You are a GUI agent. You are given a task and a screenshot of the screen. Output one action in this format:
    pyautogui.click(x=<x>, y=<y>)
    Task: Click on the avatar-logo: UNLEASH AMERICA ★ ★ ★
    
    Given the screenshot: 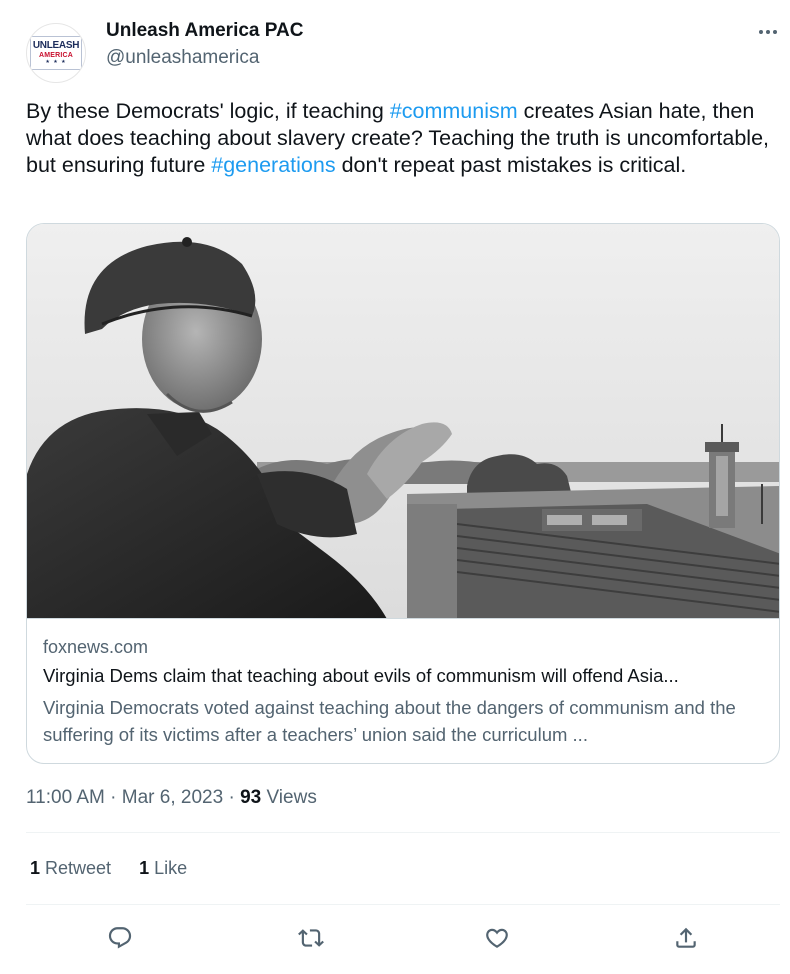 What is the action you would take?
    pyautogui.click(x=56, y=53)
    